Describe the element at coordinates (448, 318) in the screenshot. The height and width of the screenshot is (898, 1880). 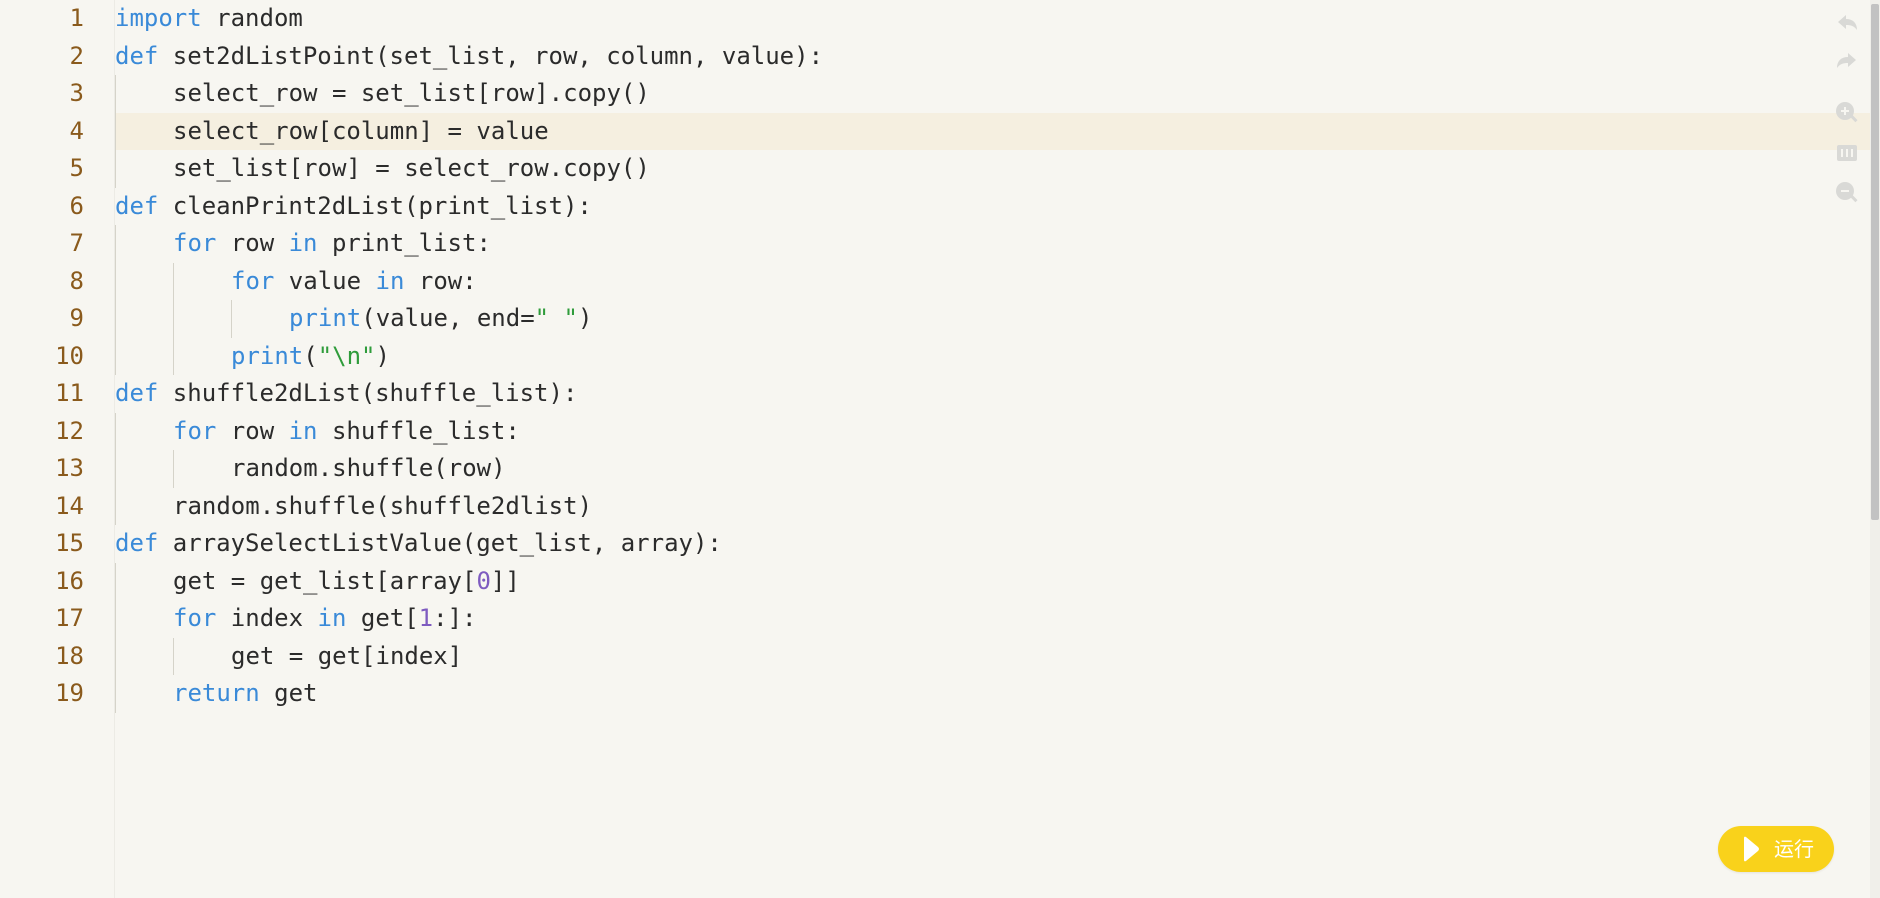
I see `code-token: (value, end=` at that location.